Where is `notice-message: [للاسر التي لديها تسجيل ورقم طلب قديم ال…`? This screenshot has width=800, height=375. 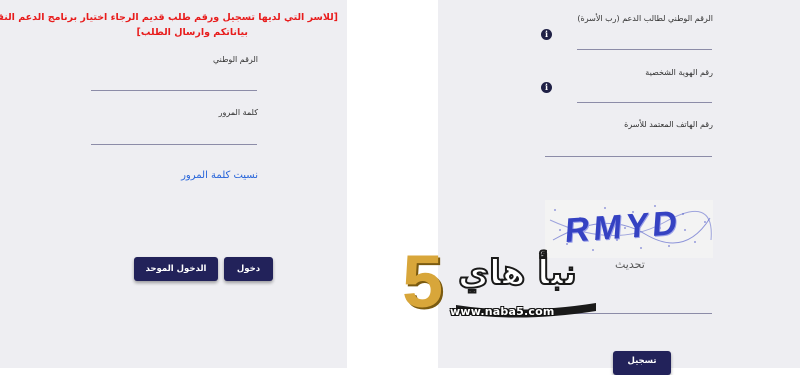 notice-message: [للاسر التي لديها تسجيل ورقم طلب قديم ال… is located at coordinates (169, 25).